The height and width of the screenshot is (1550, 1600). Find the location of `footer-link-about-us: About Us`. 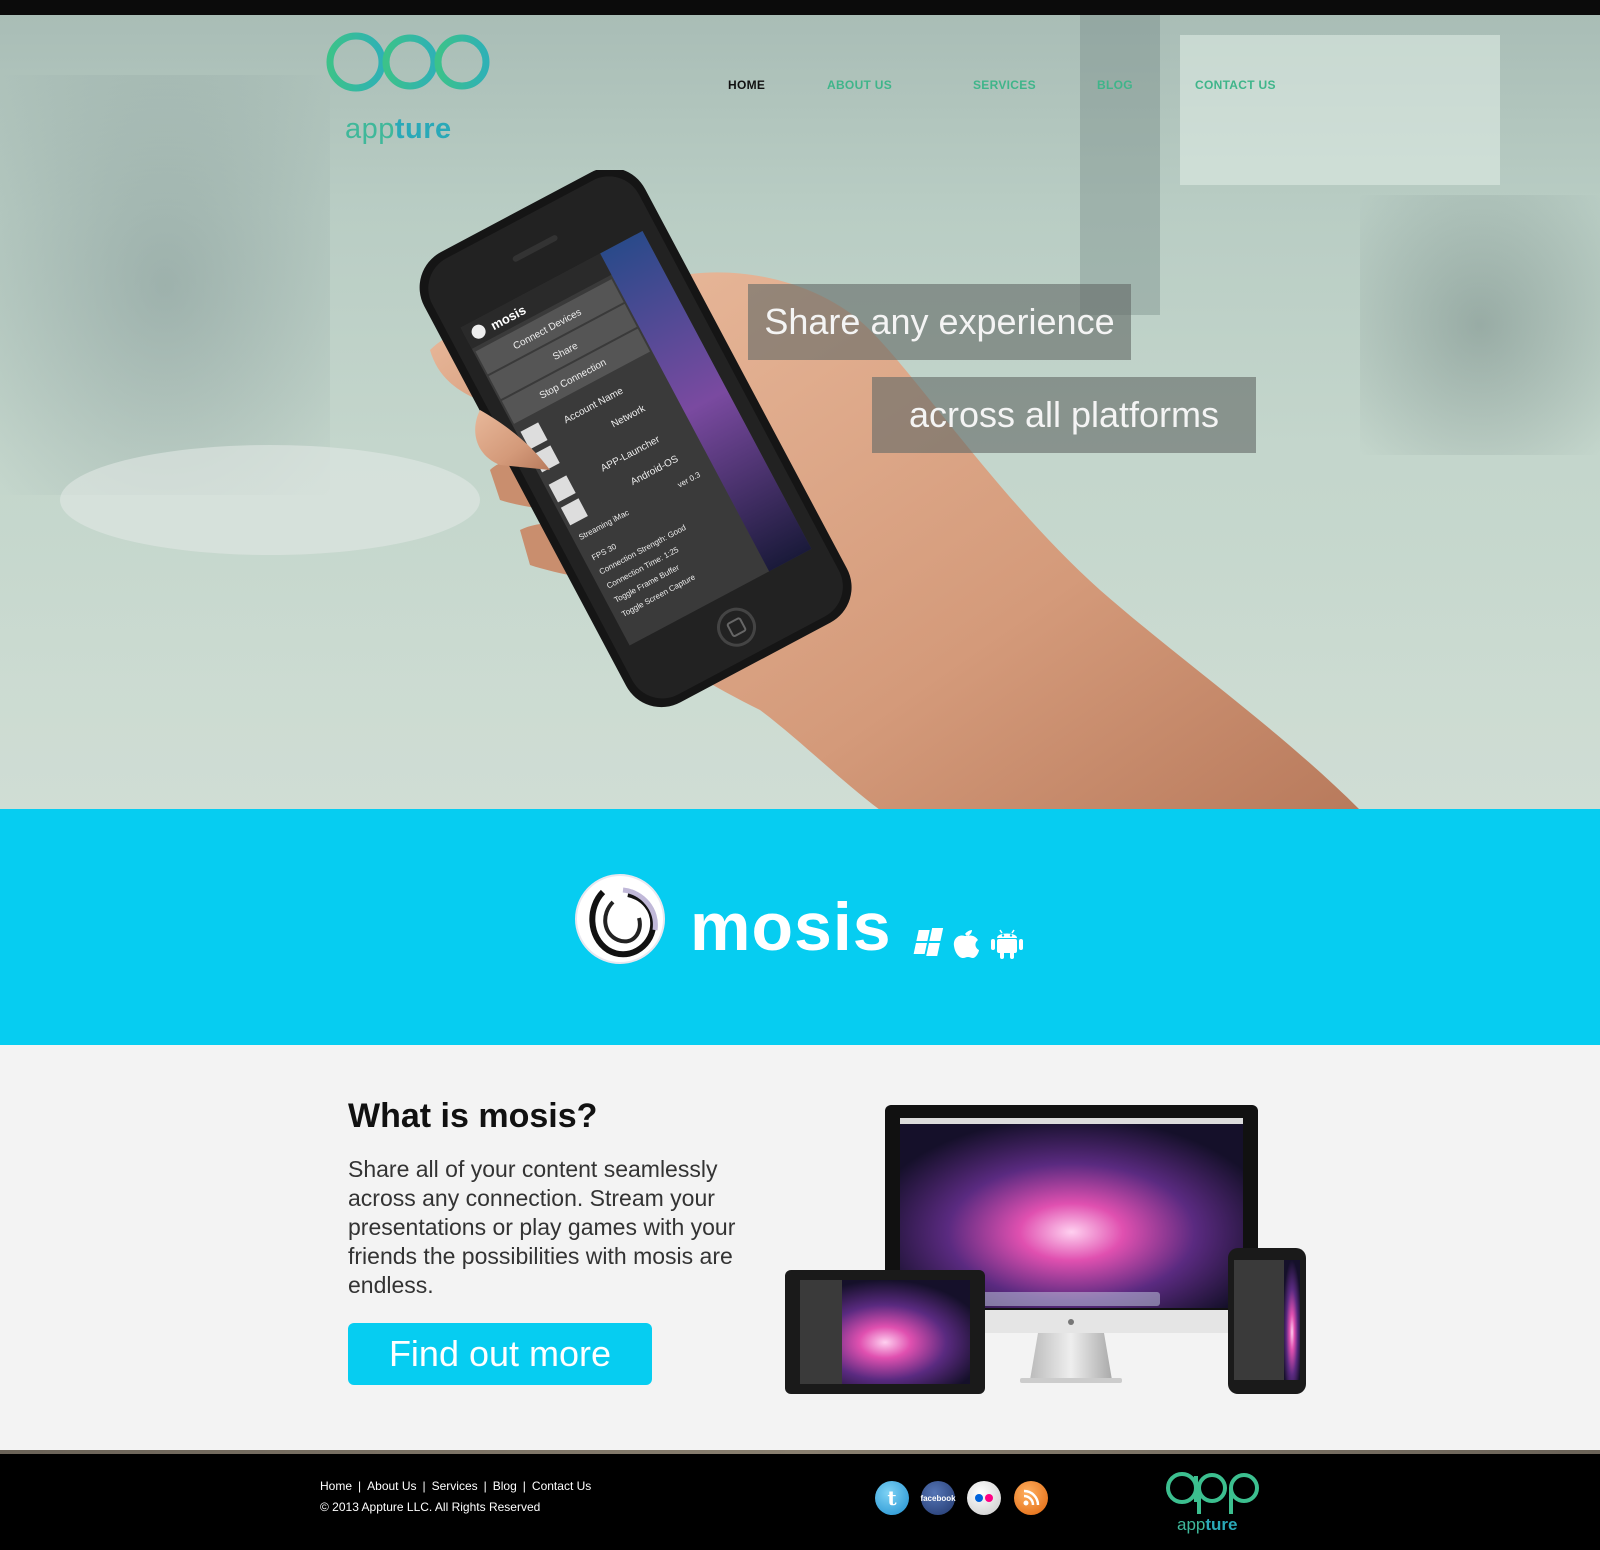

footer-link-about-us: About Us is located at coordinates (391, 1486).